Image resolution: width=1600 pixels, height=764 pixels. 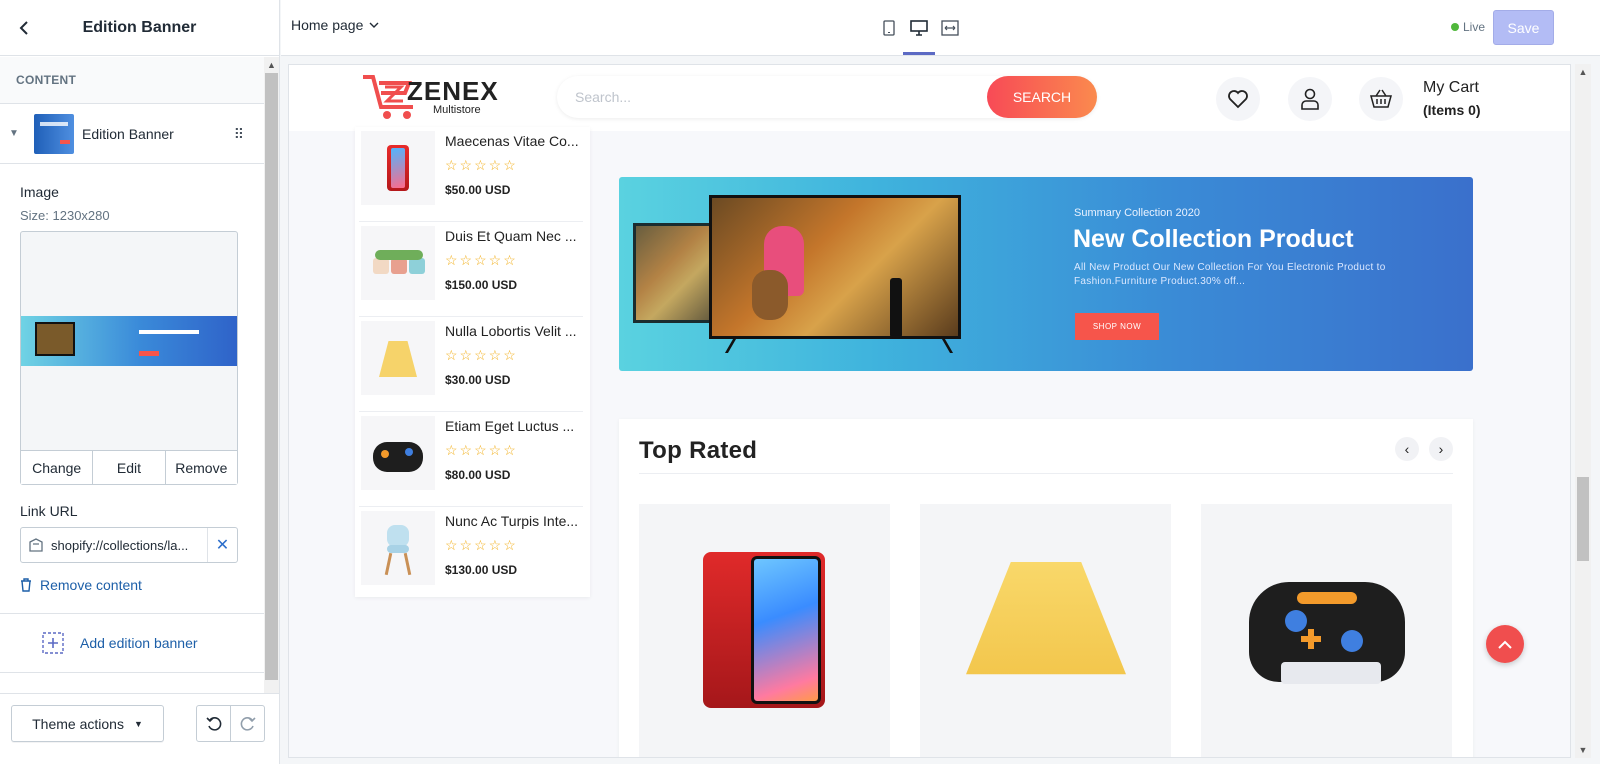 What do you see at coordinates (132, 80) in the screenshot?
I see `section-label: CONTENT` at bounding box center [132, 80].